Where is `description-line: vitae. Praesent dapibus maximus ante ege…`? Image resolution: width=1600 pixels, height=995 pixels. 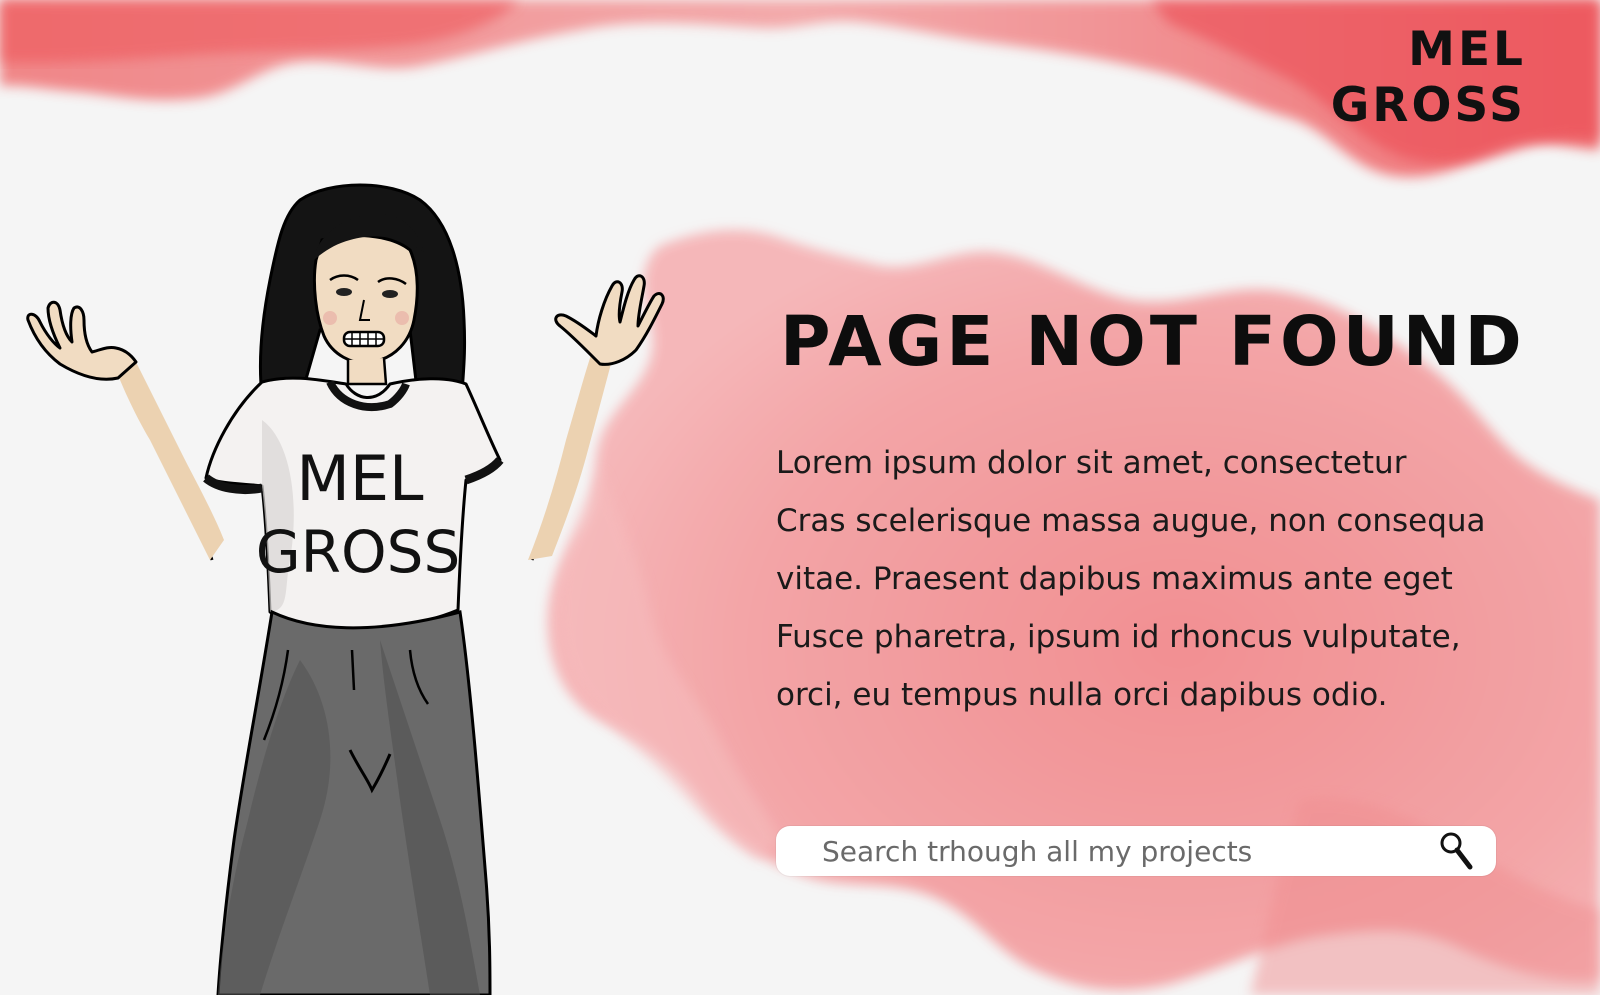 description-line: vitae. Praesent dapibus maximus ante ege… is located at coordinates (1114, 579).